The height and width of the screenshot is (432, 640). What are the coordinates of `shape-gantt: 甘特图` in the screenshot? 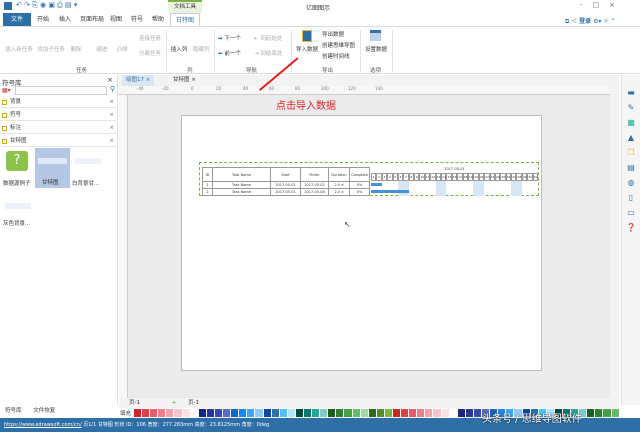 It's located at (52, 168).